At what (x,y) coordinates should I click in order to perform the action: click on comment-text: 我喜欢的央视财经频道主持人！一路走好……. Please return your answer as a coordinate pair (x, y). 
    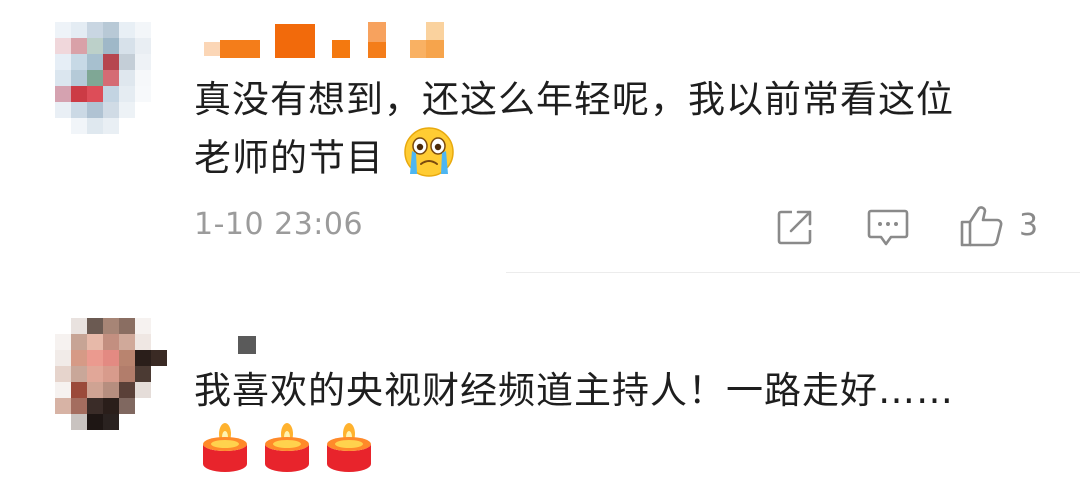
    Looking at the image, I should click on (574, 390).